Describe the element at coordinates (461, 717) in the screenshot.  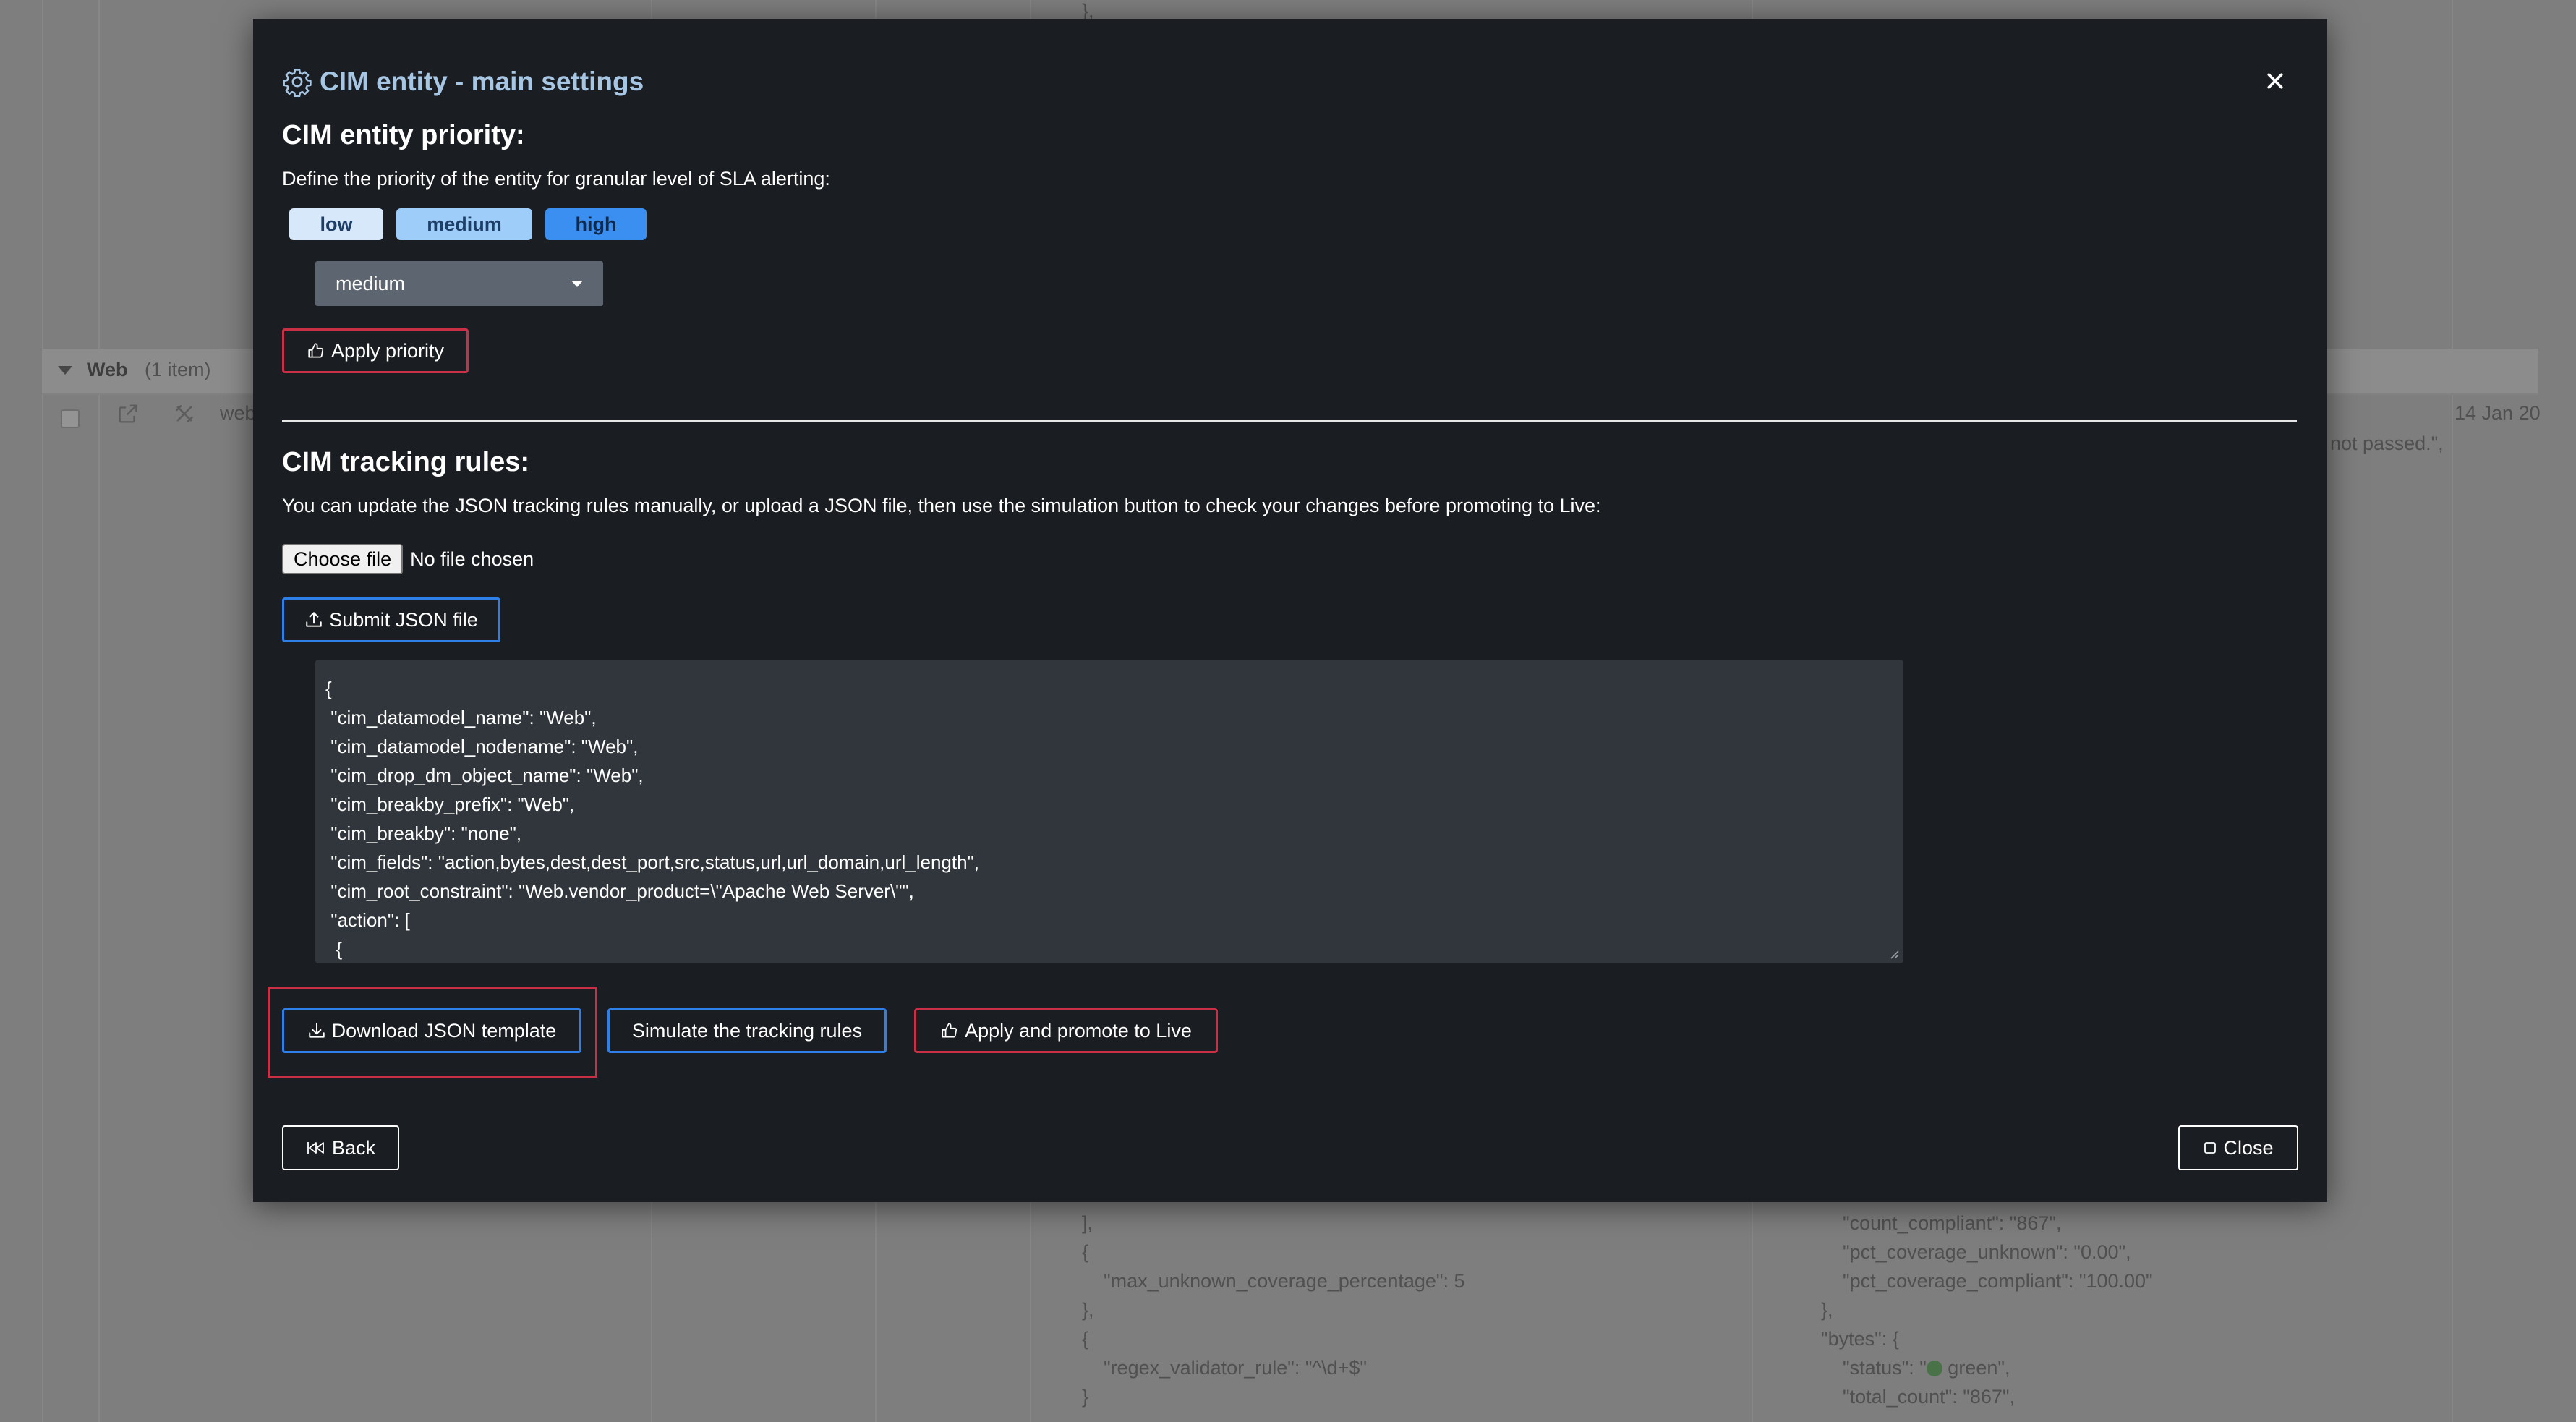
I see `json-line: "cim_datamodel_name": "Web",` at that location.